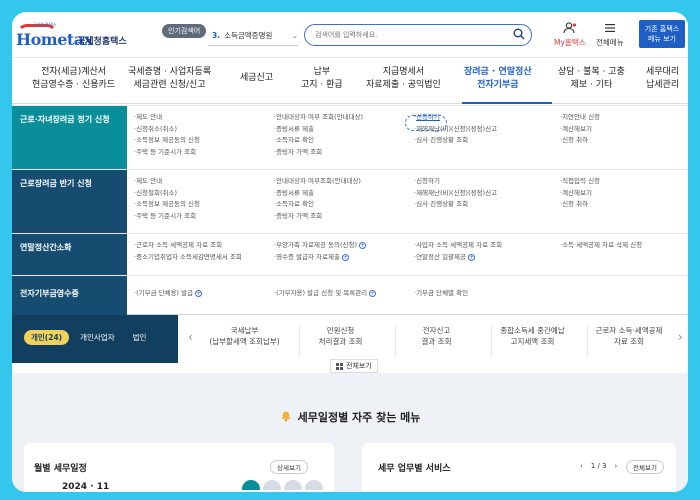 The image size is (700, 500). I want to click on popular-term: 소득금액증명원, so click(248, 35).